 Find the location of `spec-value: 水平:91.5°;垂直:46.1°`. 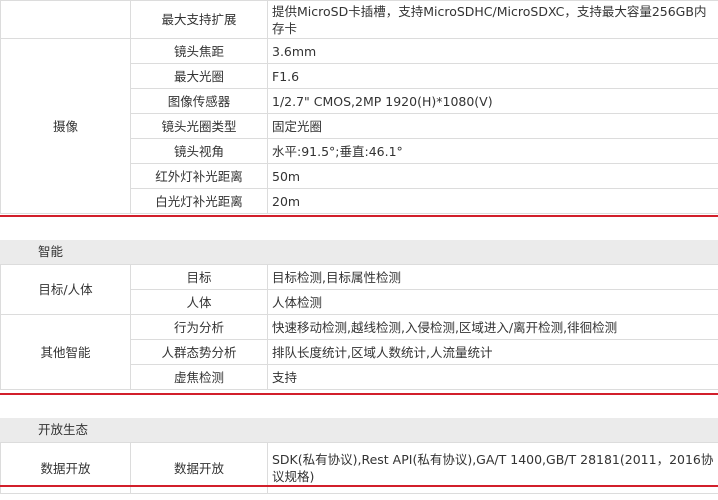

spec-value: 水平:91.5°;垂直:46.1° is located at coordinates (492, 151).